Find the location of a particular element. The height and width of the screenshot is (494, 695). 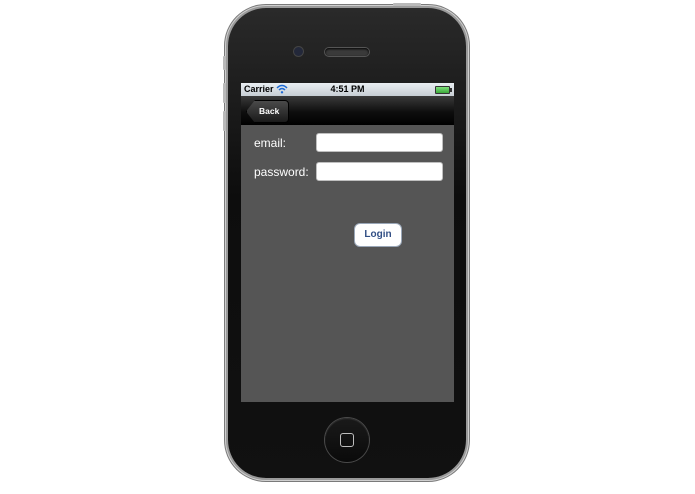

earpiece-speaker is located at coordinates (347, 52).